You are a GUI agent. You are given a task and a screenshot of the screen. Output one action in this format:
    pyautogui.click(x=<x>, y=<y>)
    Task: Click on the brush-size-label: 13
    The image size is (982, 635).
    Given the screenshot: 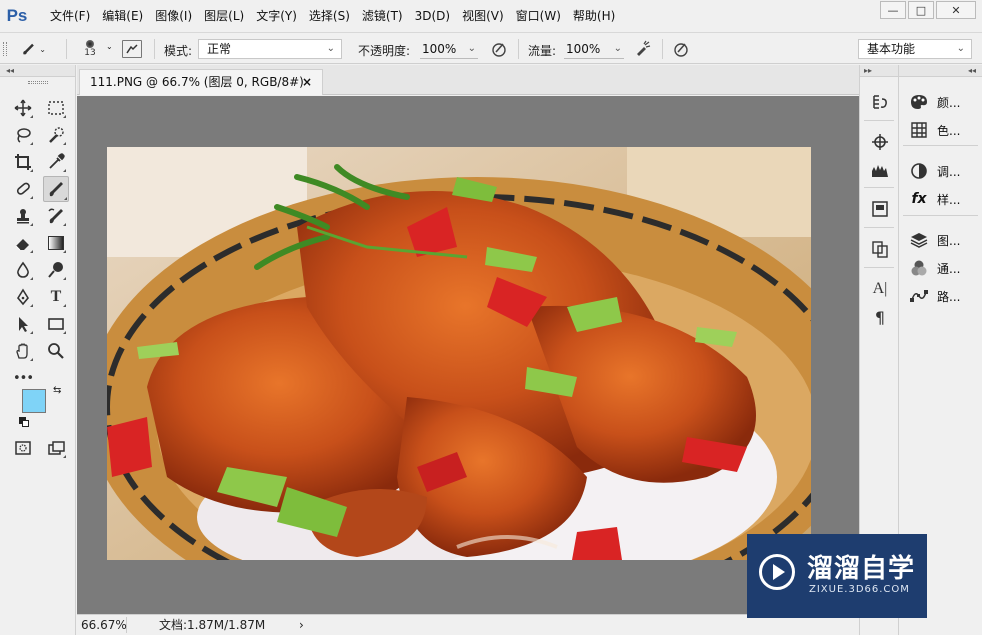 What is the action you would take?
    pyautogui.click(x=90, y=53)
    